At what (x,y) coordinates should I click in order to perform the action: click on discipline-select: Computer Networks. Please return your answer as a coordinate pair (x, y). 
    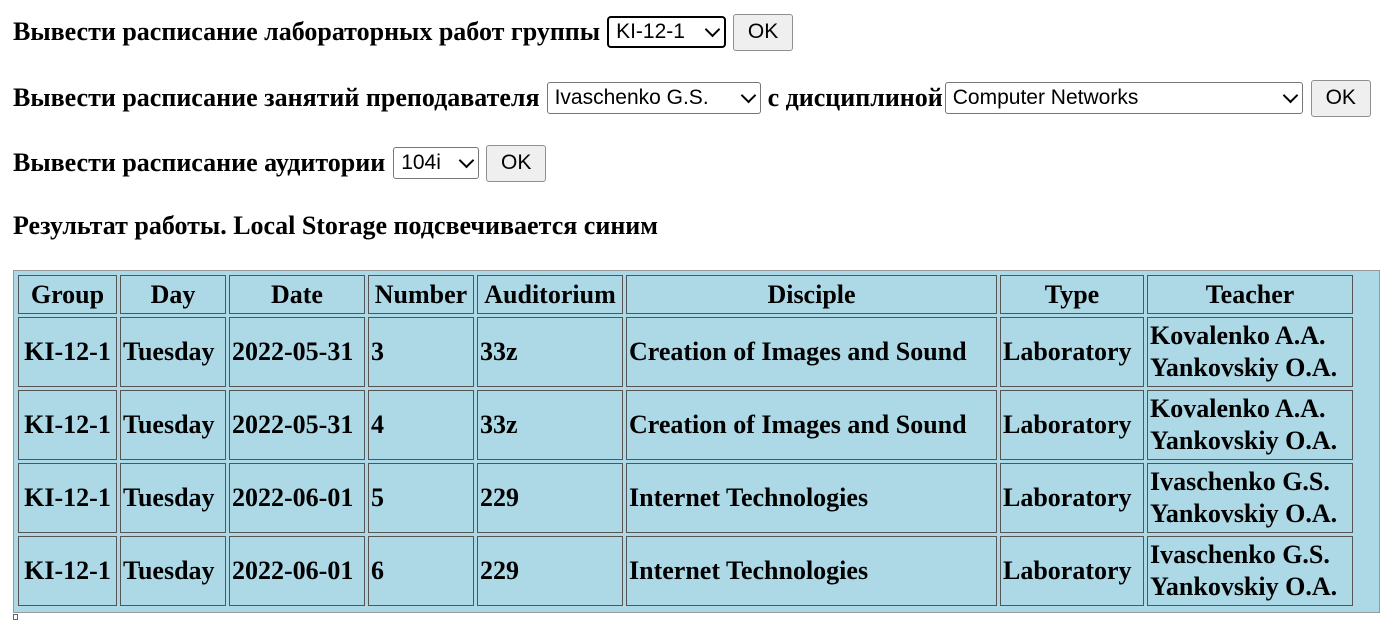
    Looking at the image, I should click on (1123, 98).